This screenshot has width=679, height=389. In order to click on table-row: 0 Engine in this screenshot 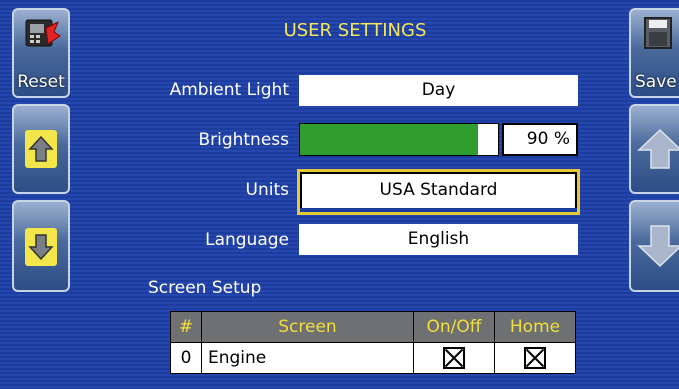, I will do `click(373, 358)`.